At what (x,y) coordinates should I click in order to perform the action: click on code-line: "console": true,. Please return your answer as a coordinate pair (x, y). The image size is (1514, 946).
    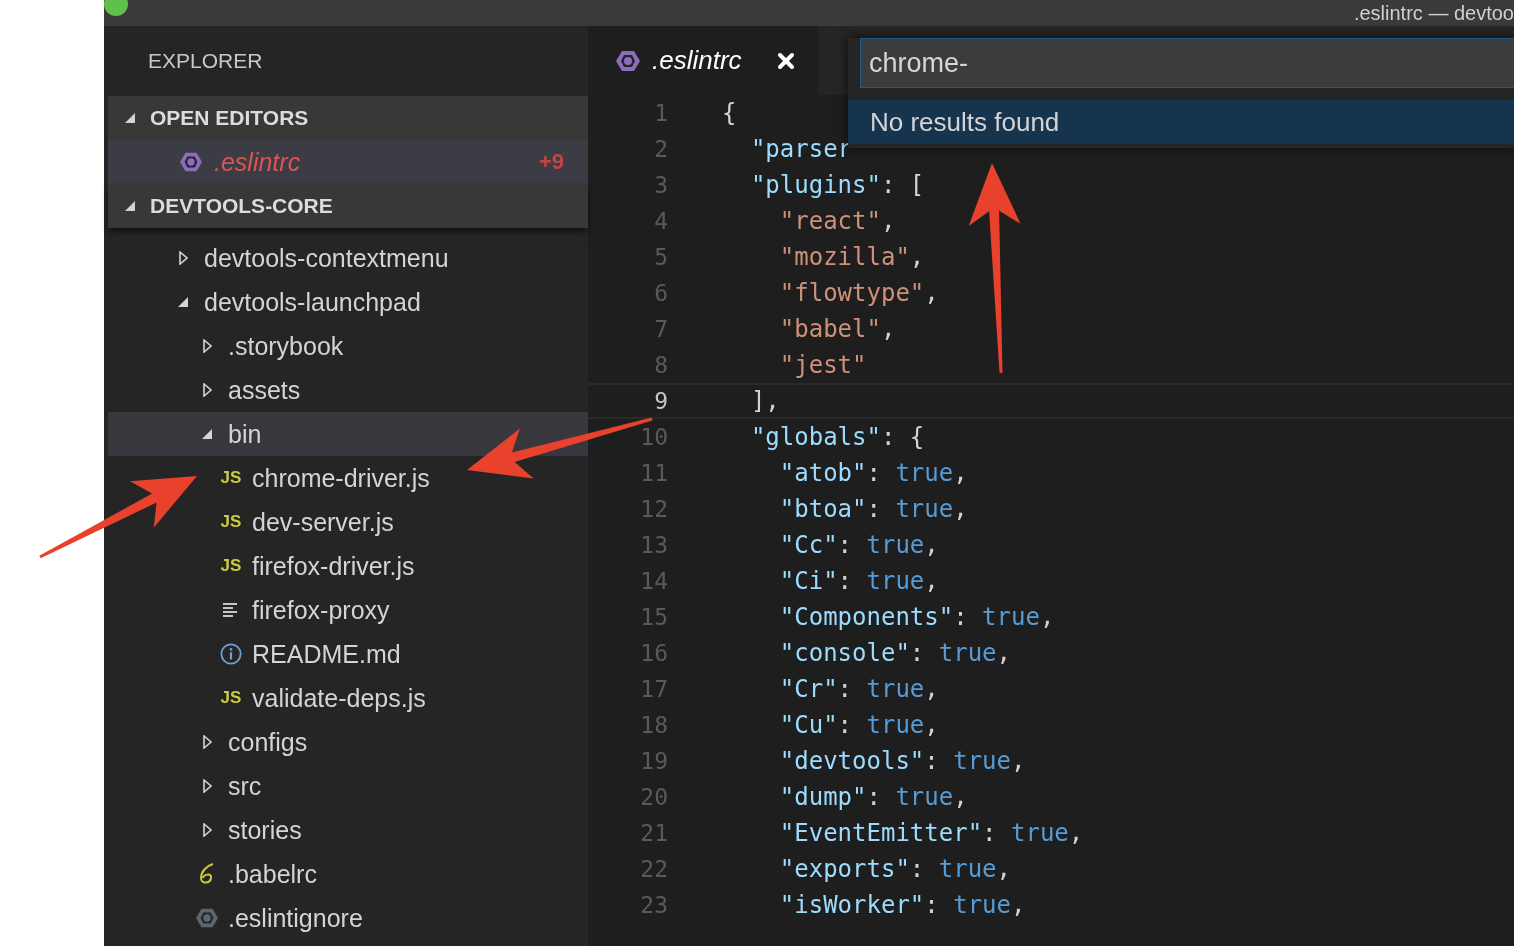
    Looking at the image, I should click on (894, 653).